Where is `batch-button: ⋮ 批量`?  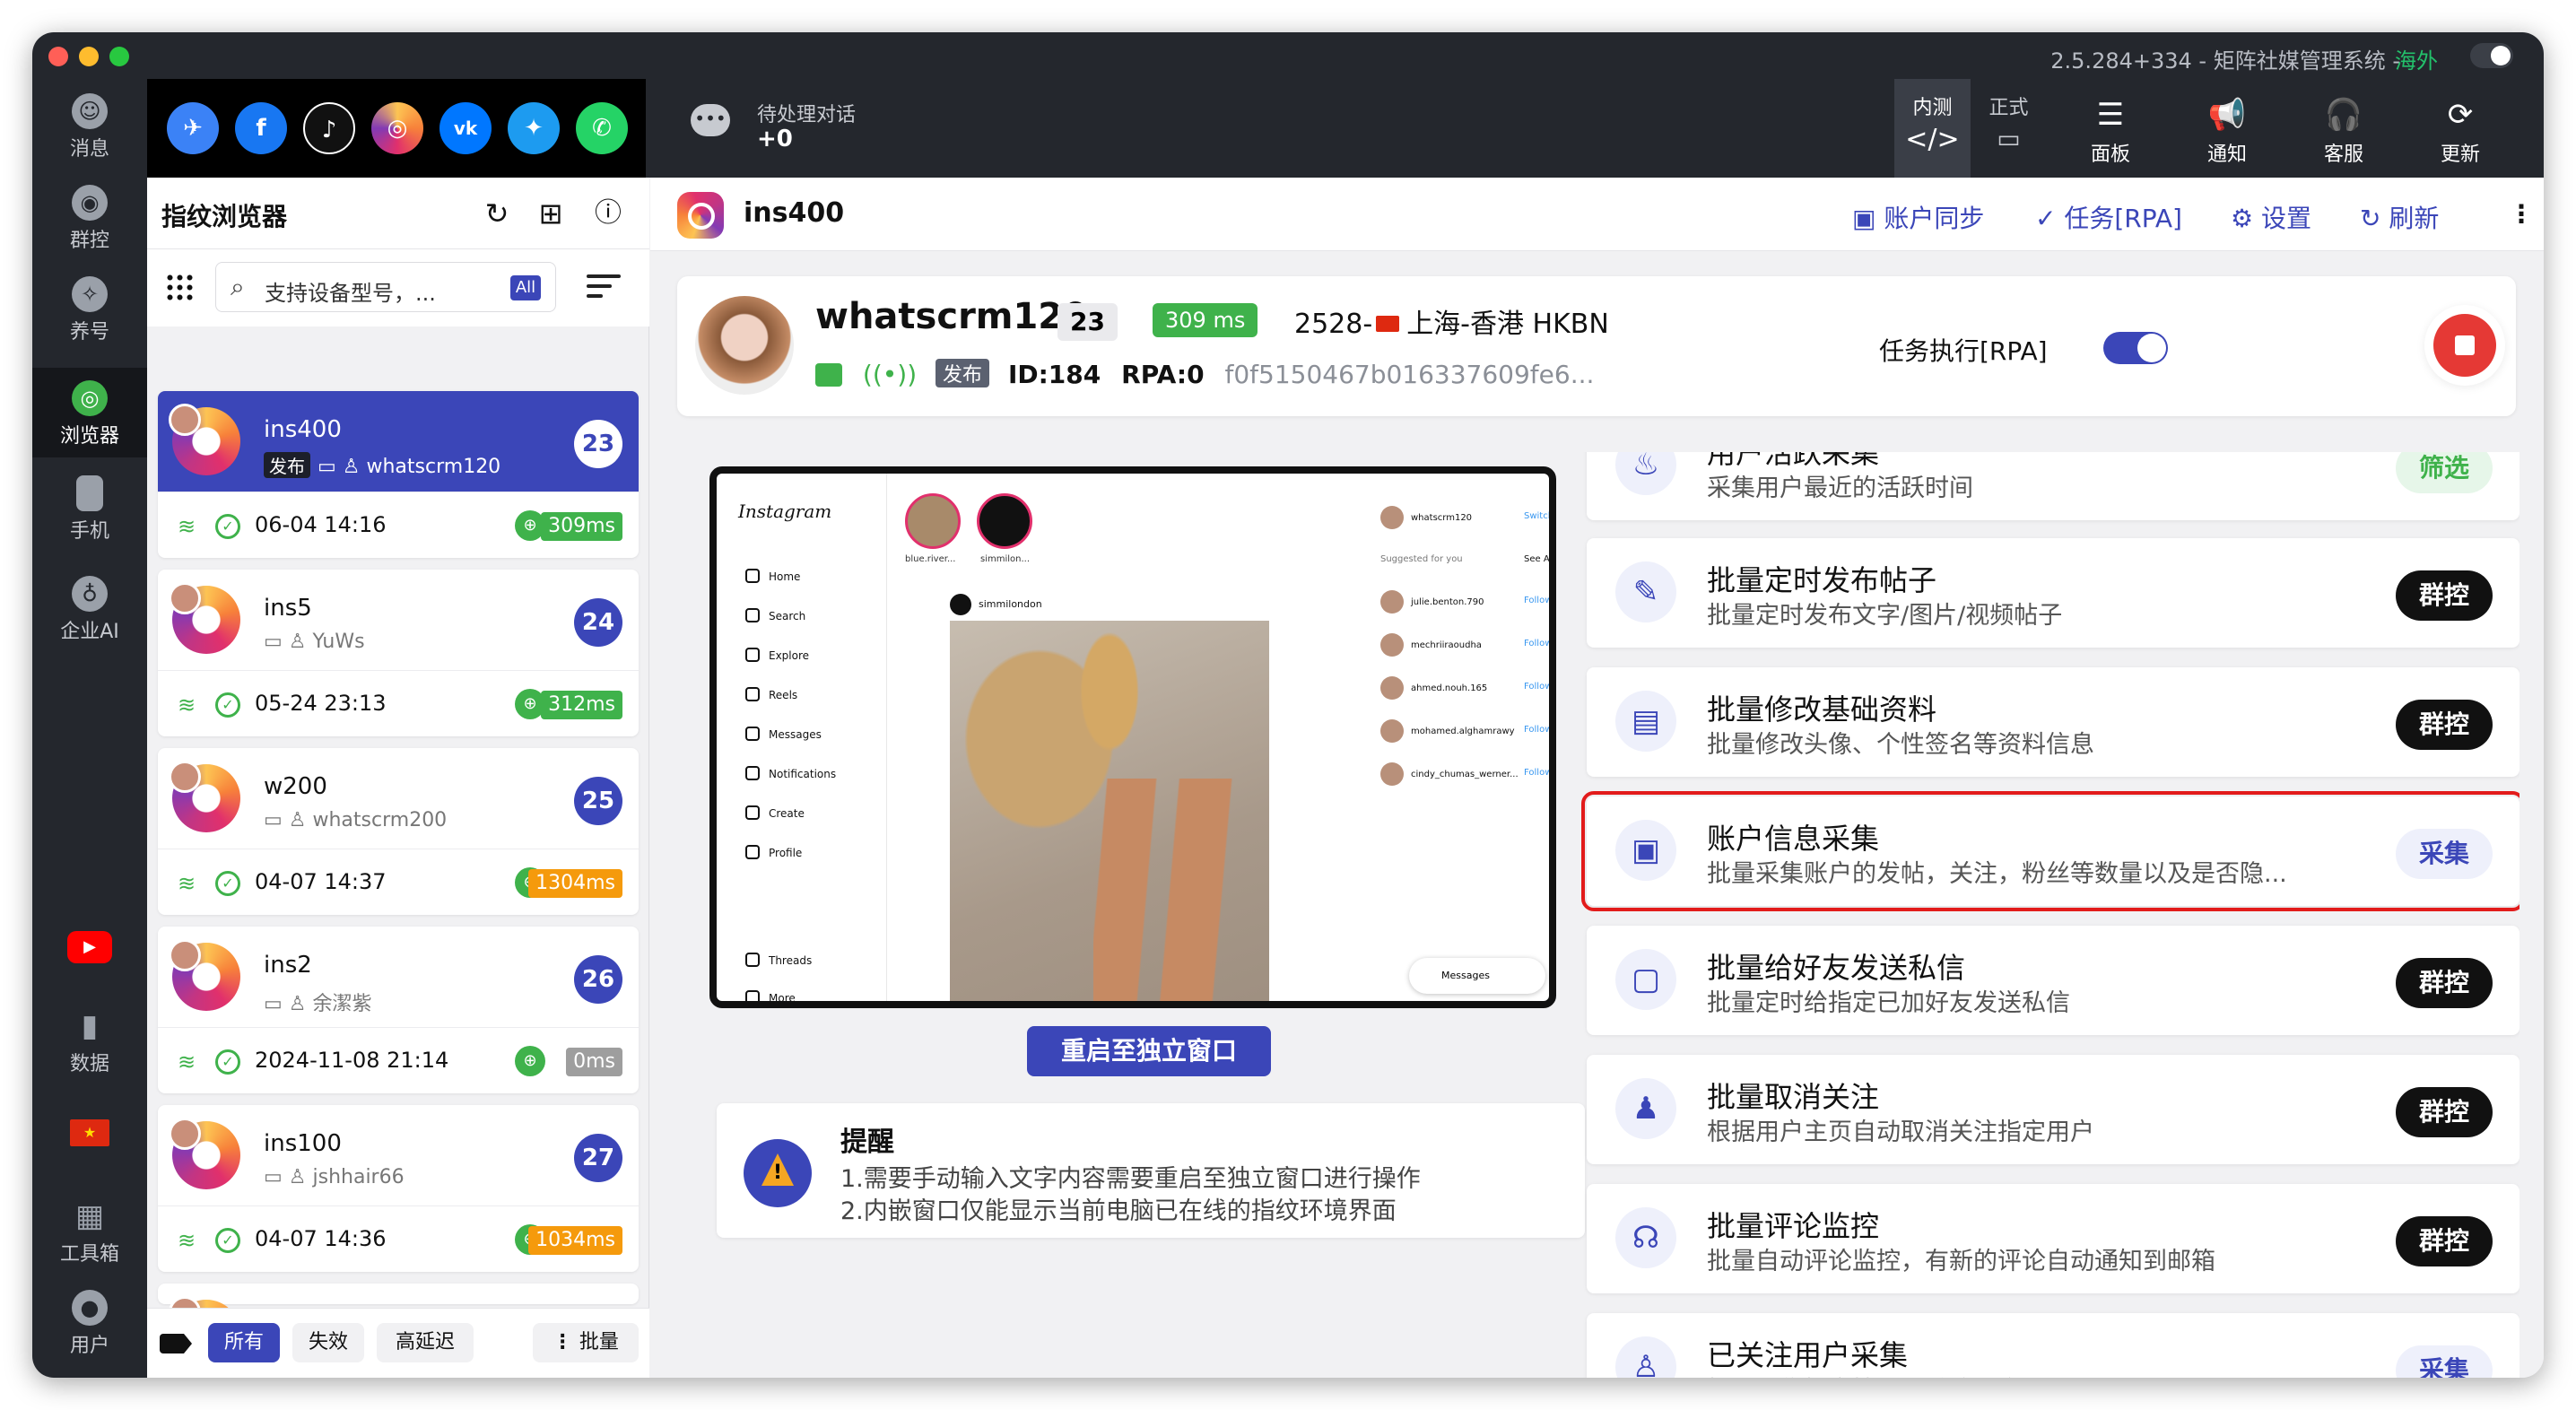
batch-button: ⋮ 批量 is located at coordinates (586, 1343).